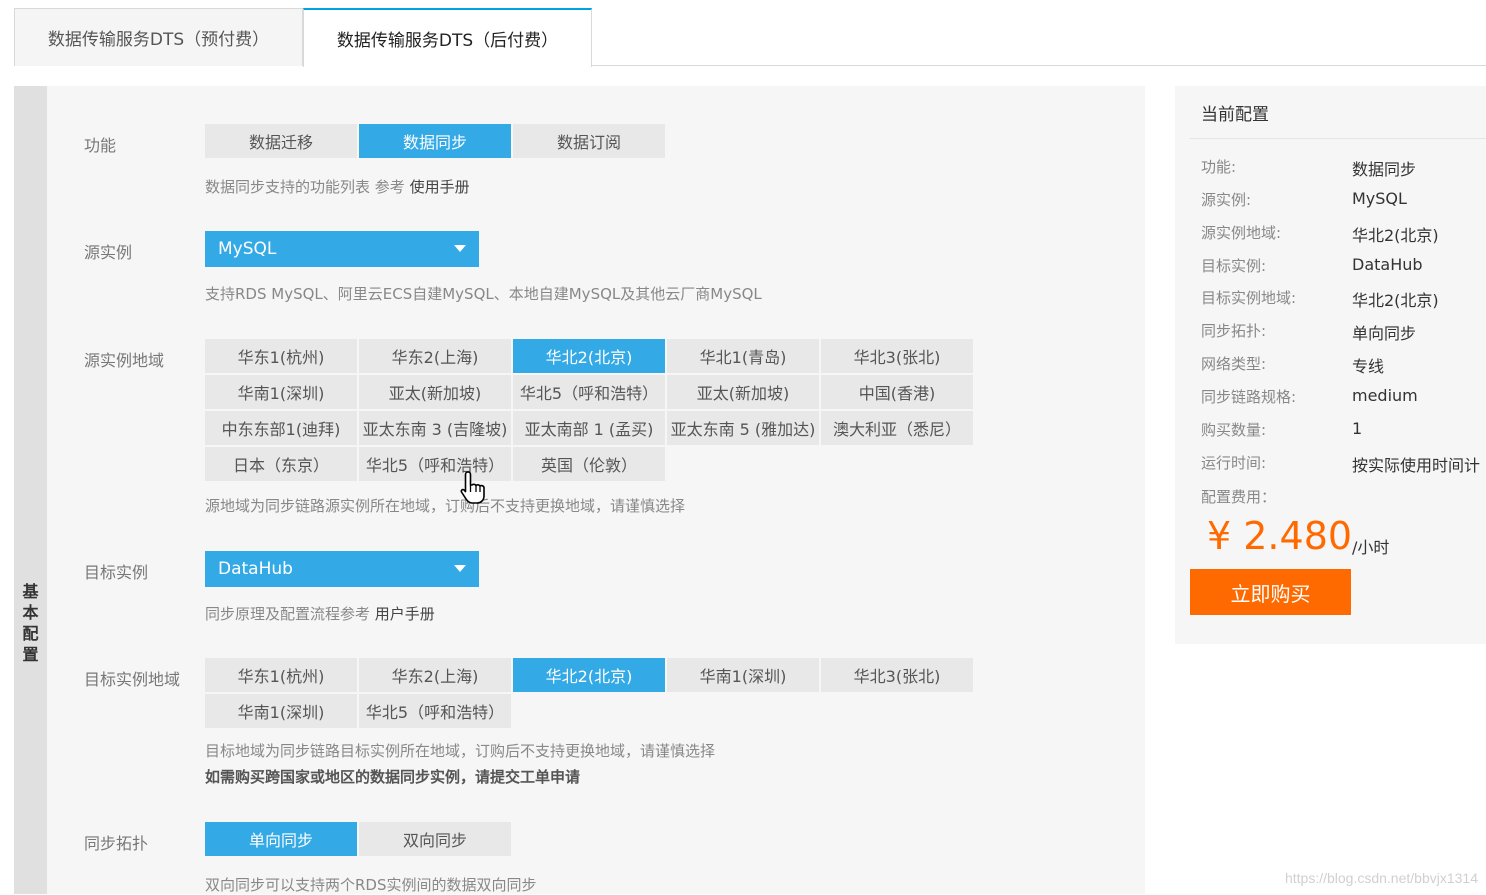 This screenshot has width=1486, height=895. I want to click on target-instance-hint: 同步原理及配置流程参考 用户手册, so click(320, 613).